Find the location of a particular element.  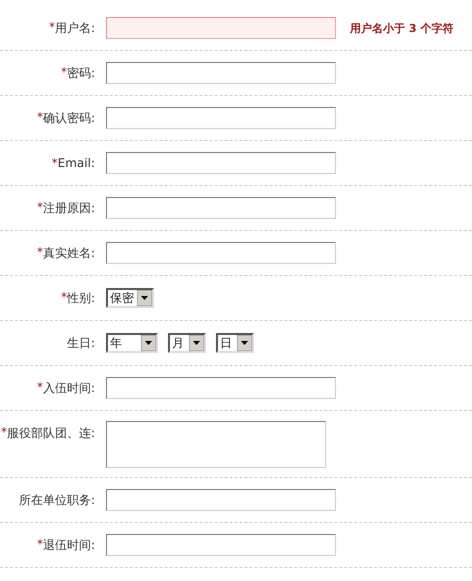

dropdown: 年 is located at coordinates (132, 343).